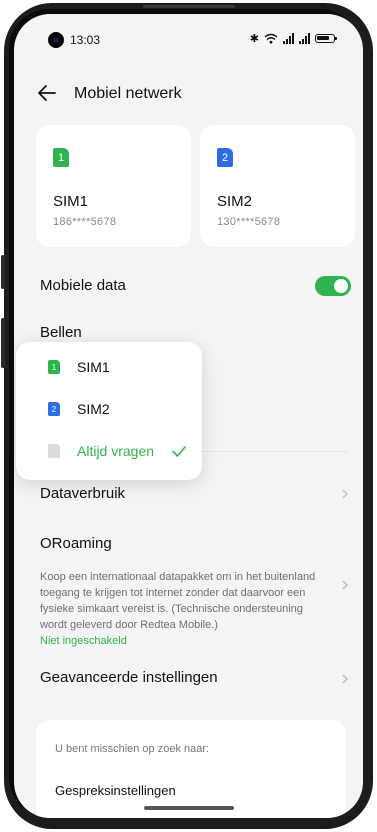  I want to click on menu-item-label: SIM2, so click(93, 409).